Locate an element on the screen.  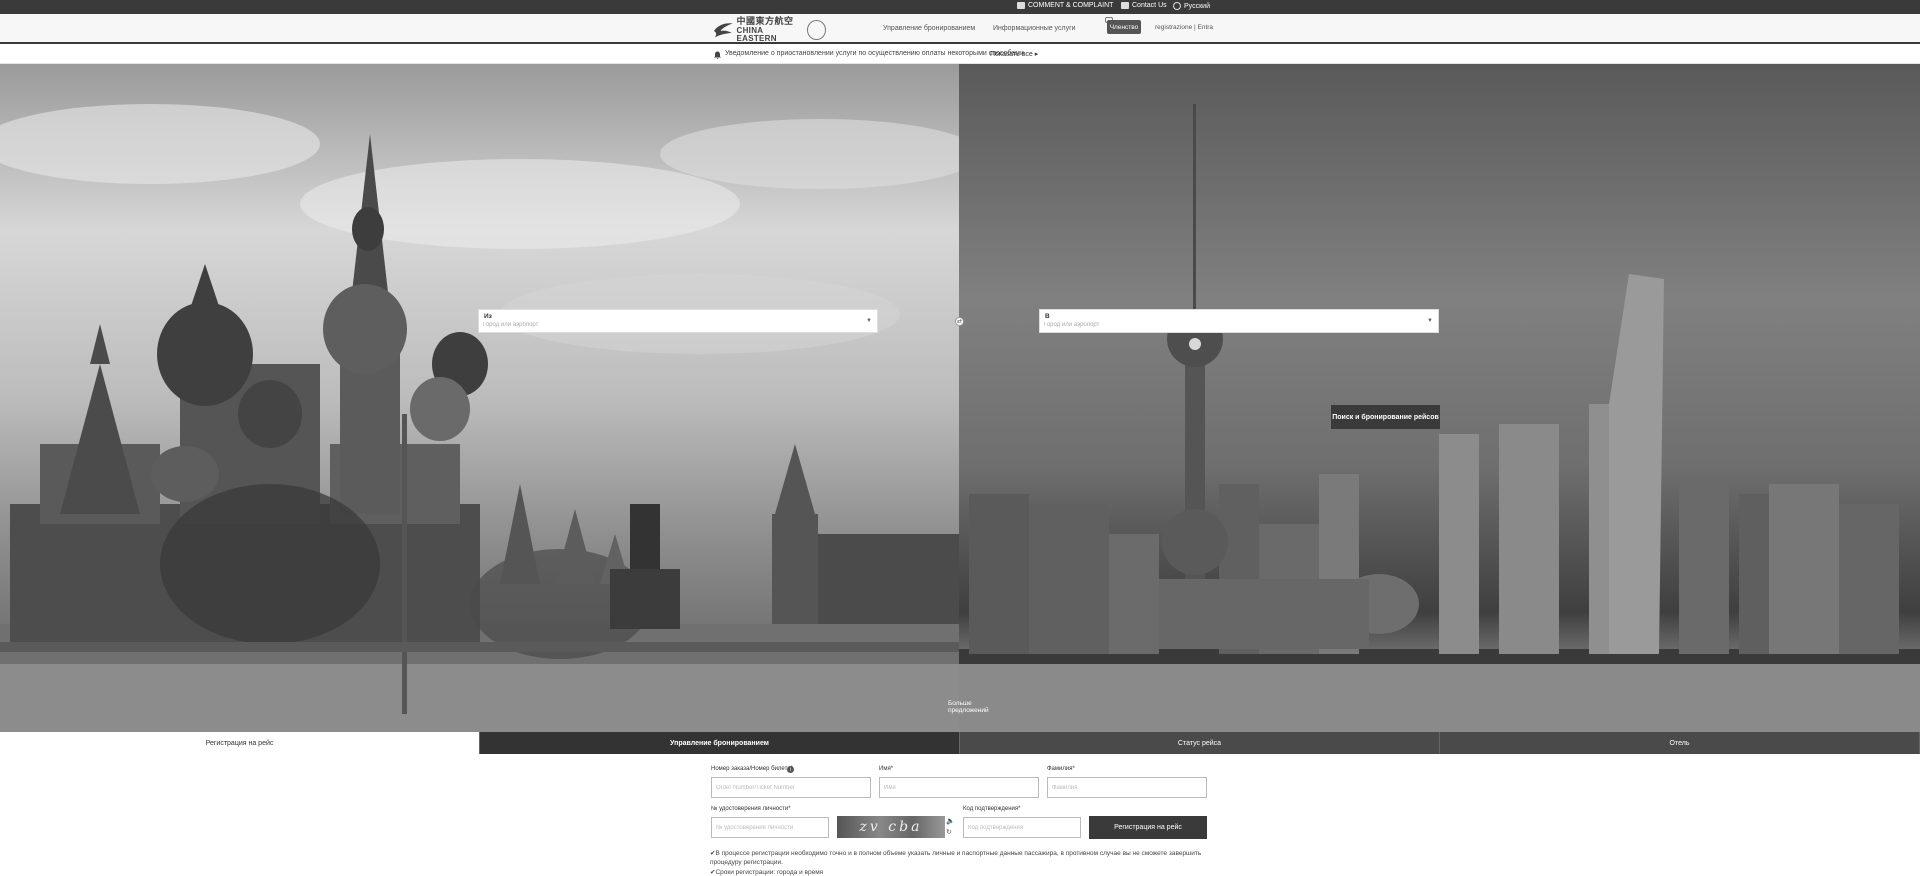
last-name-label: Фамилия* is located at coordinates (1061, 769).